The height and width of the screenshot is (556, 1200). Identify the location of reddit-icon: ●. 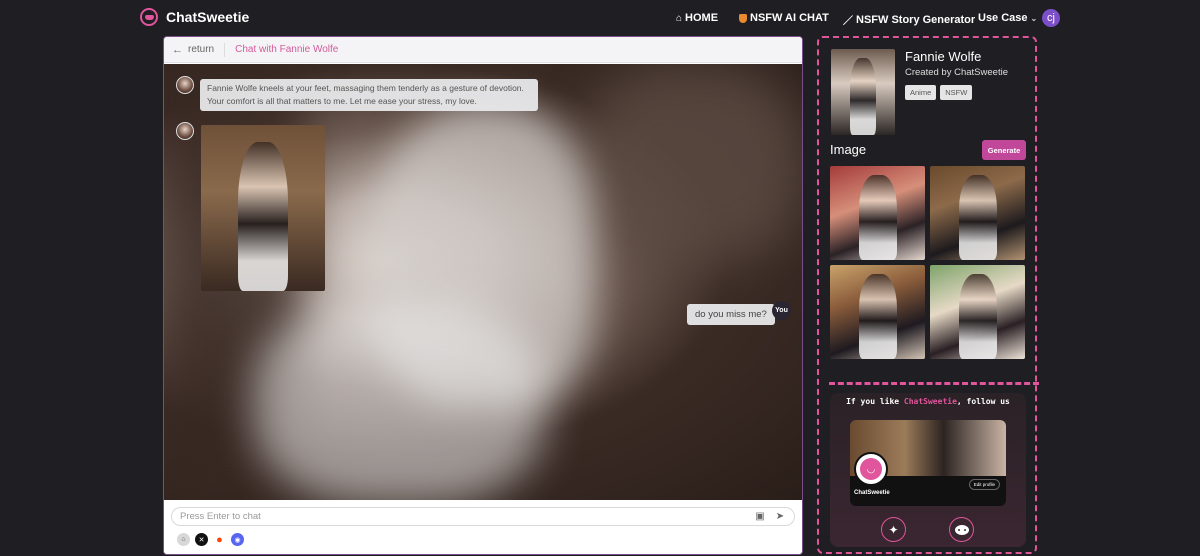
(219, 539).